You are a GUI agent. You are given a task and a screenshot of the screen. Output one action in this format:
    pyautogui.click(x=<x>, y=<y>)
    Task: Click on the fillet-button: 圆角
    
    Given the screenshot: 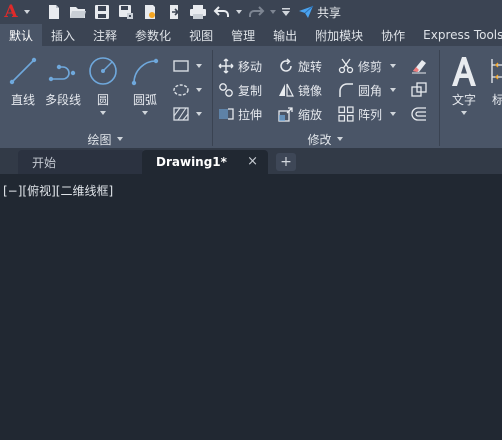 What is the action you would take?
    pyautogui.click(x=367, y=90)
    